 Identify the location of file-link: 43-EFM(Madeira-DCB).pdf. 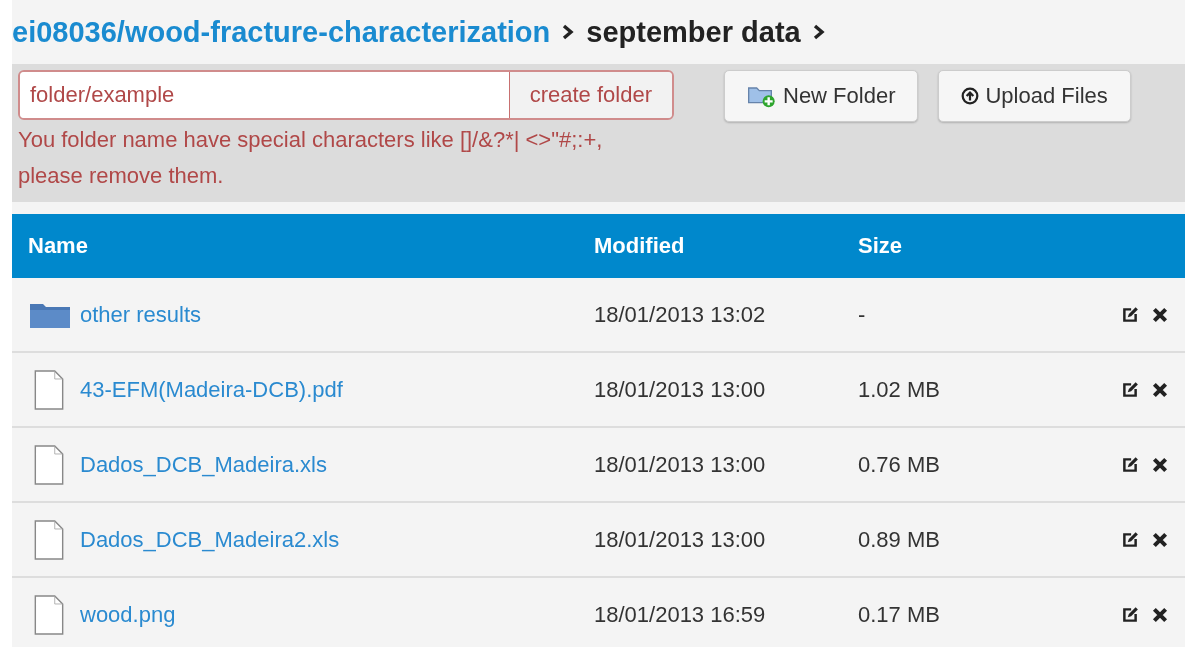
(211, 389).